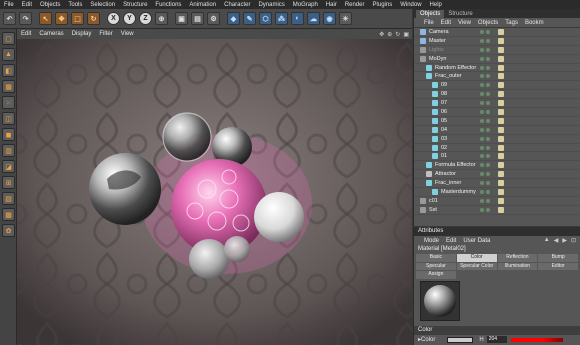  Describe the element at coordinates (281, 18) in the screenshot. I see `array-icon: ⁂` at that location.